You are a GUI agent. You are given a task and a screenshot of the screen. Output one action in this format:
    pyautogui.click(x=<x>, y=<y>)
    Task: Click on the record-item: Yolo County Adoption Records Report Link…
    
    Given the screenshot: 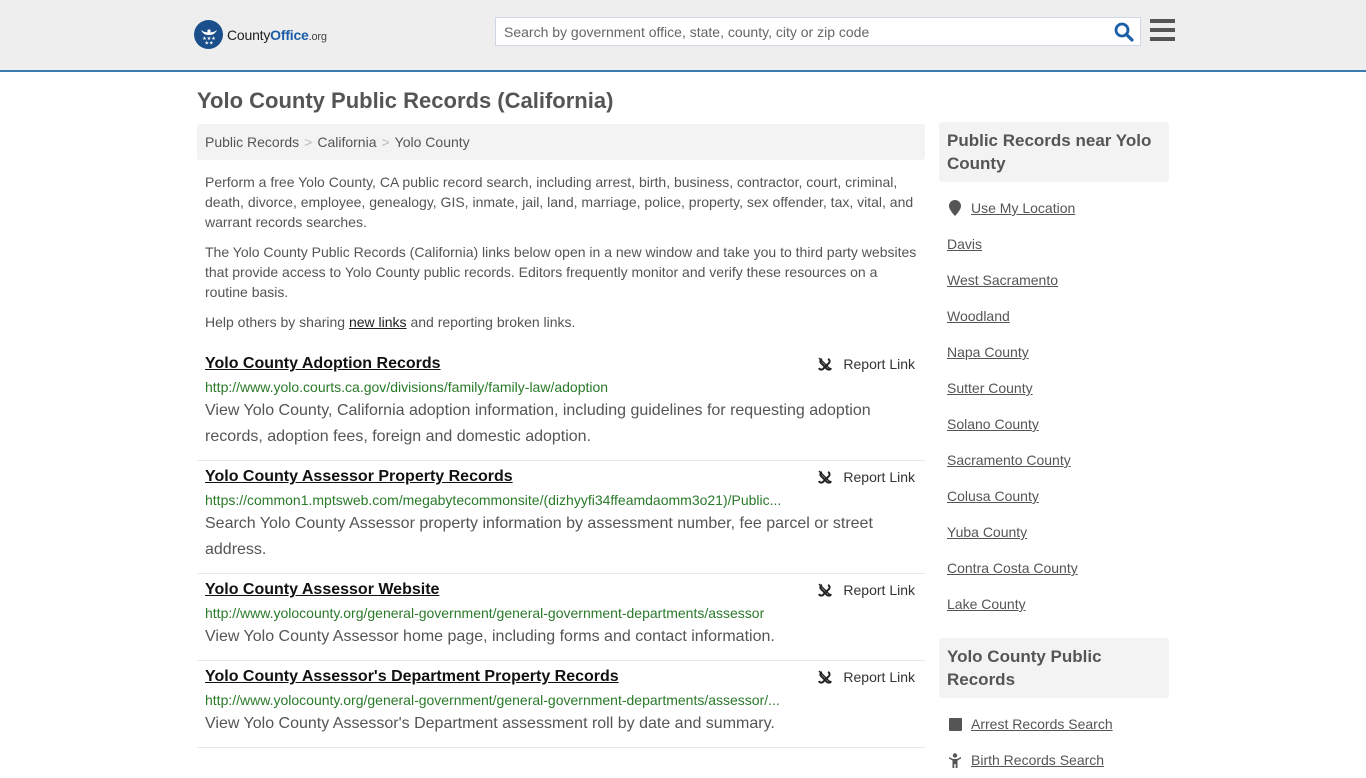 What is the action you would take?
    pyautogui.click(x=561, y=404)
    